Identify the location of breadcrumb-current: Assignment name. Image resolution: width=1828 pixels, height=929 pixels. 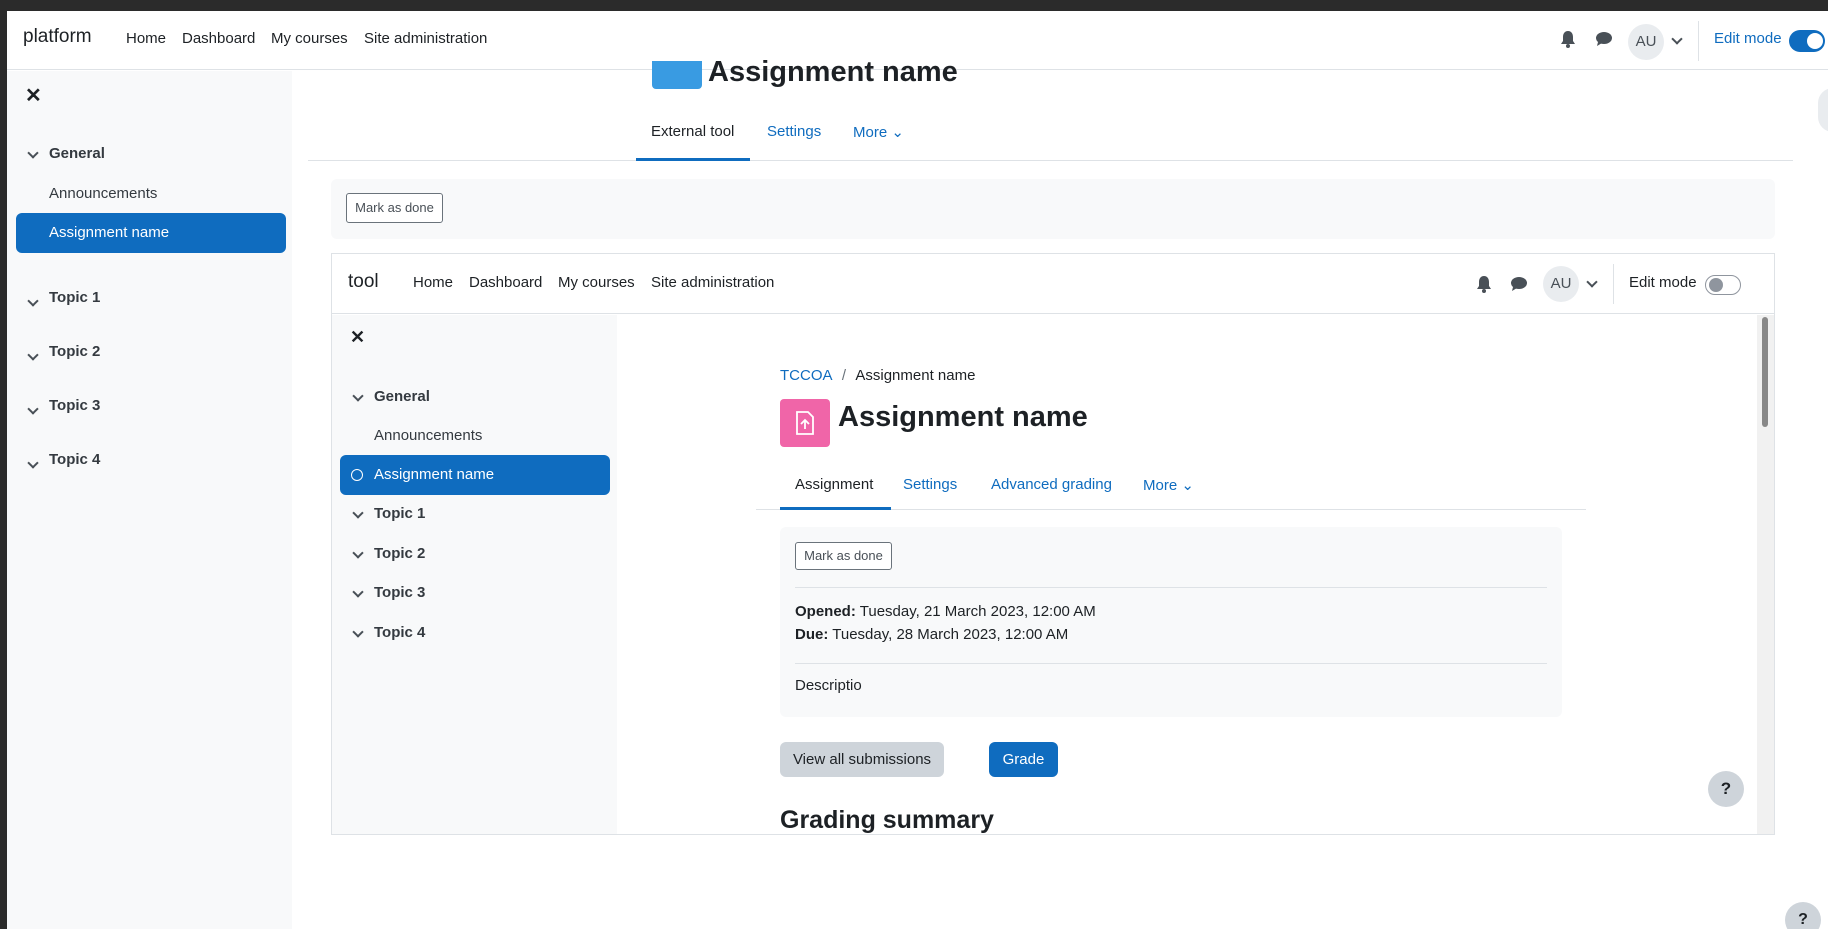
(915, 375).